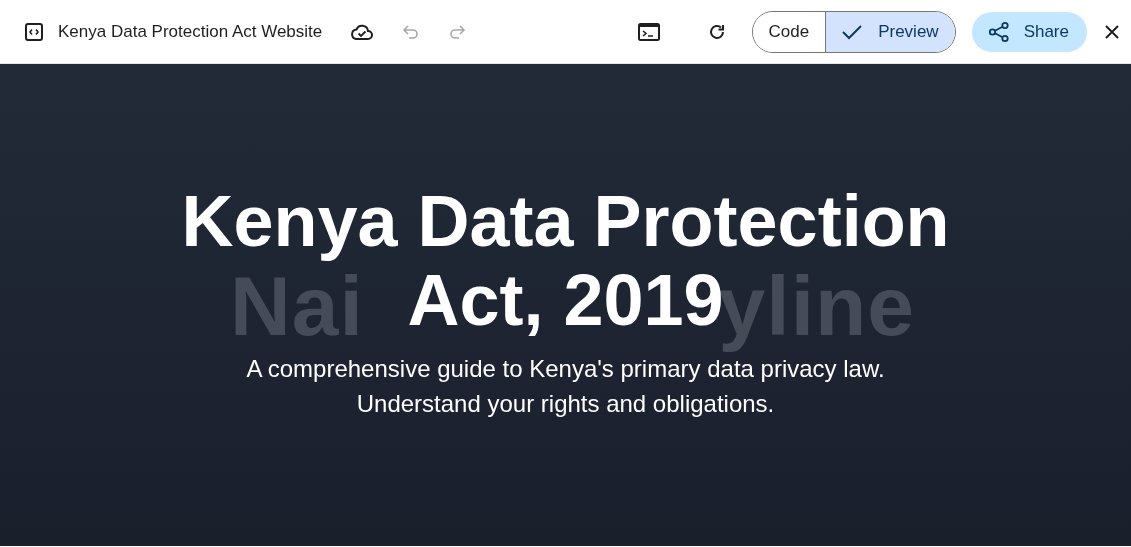  Describe the element at coordinates (565, 222) in the screenshot. I see `hero-title-line: Kenya Data Protection` at that location.